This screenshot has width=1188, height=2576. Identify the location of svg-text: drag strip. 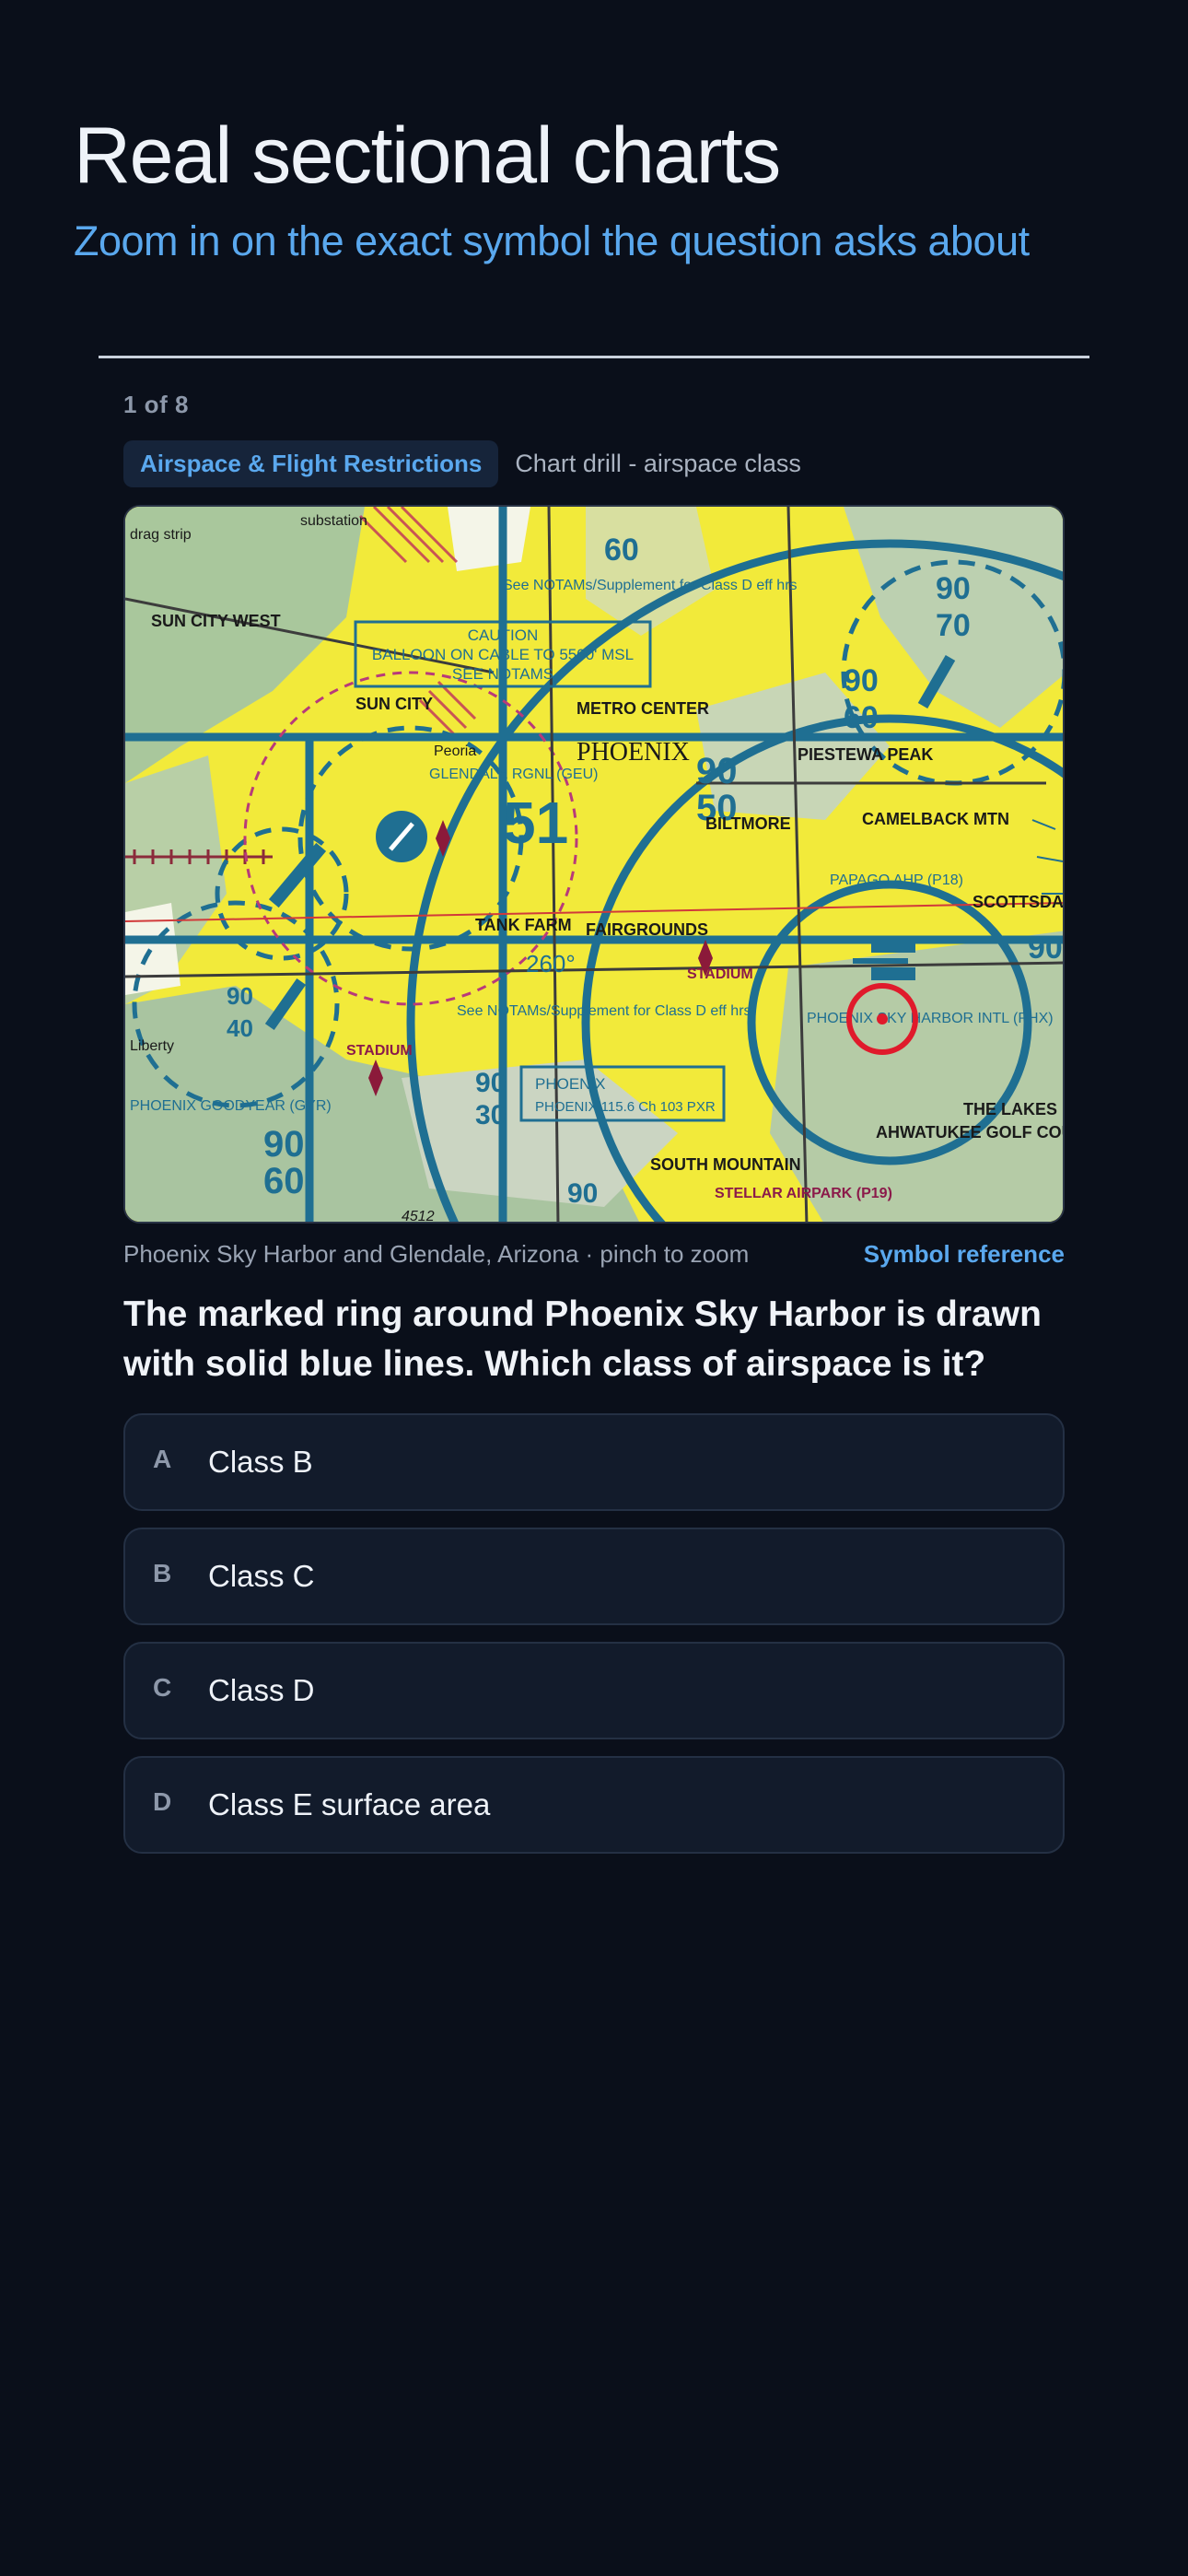
(161, 535).